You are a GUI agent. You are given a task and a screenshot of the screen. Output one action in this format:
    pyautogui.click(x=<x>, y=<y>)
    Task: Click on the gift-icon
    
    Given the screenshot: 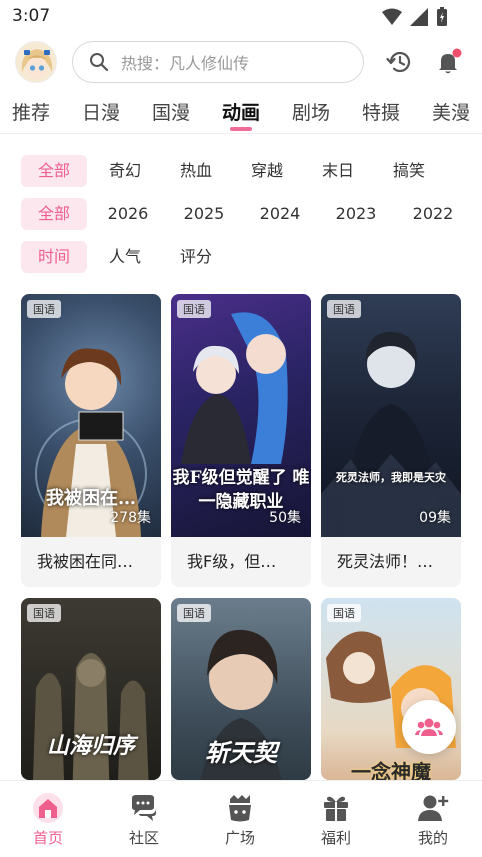 What is the action you would take?
    pyautogui.click(x=336, y=808)
    